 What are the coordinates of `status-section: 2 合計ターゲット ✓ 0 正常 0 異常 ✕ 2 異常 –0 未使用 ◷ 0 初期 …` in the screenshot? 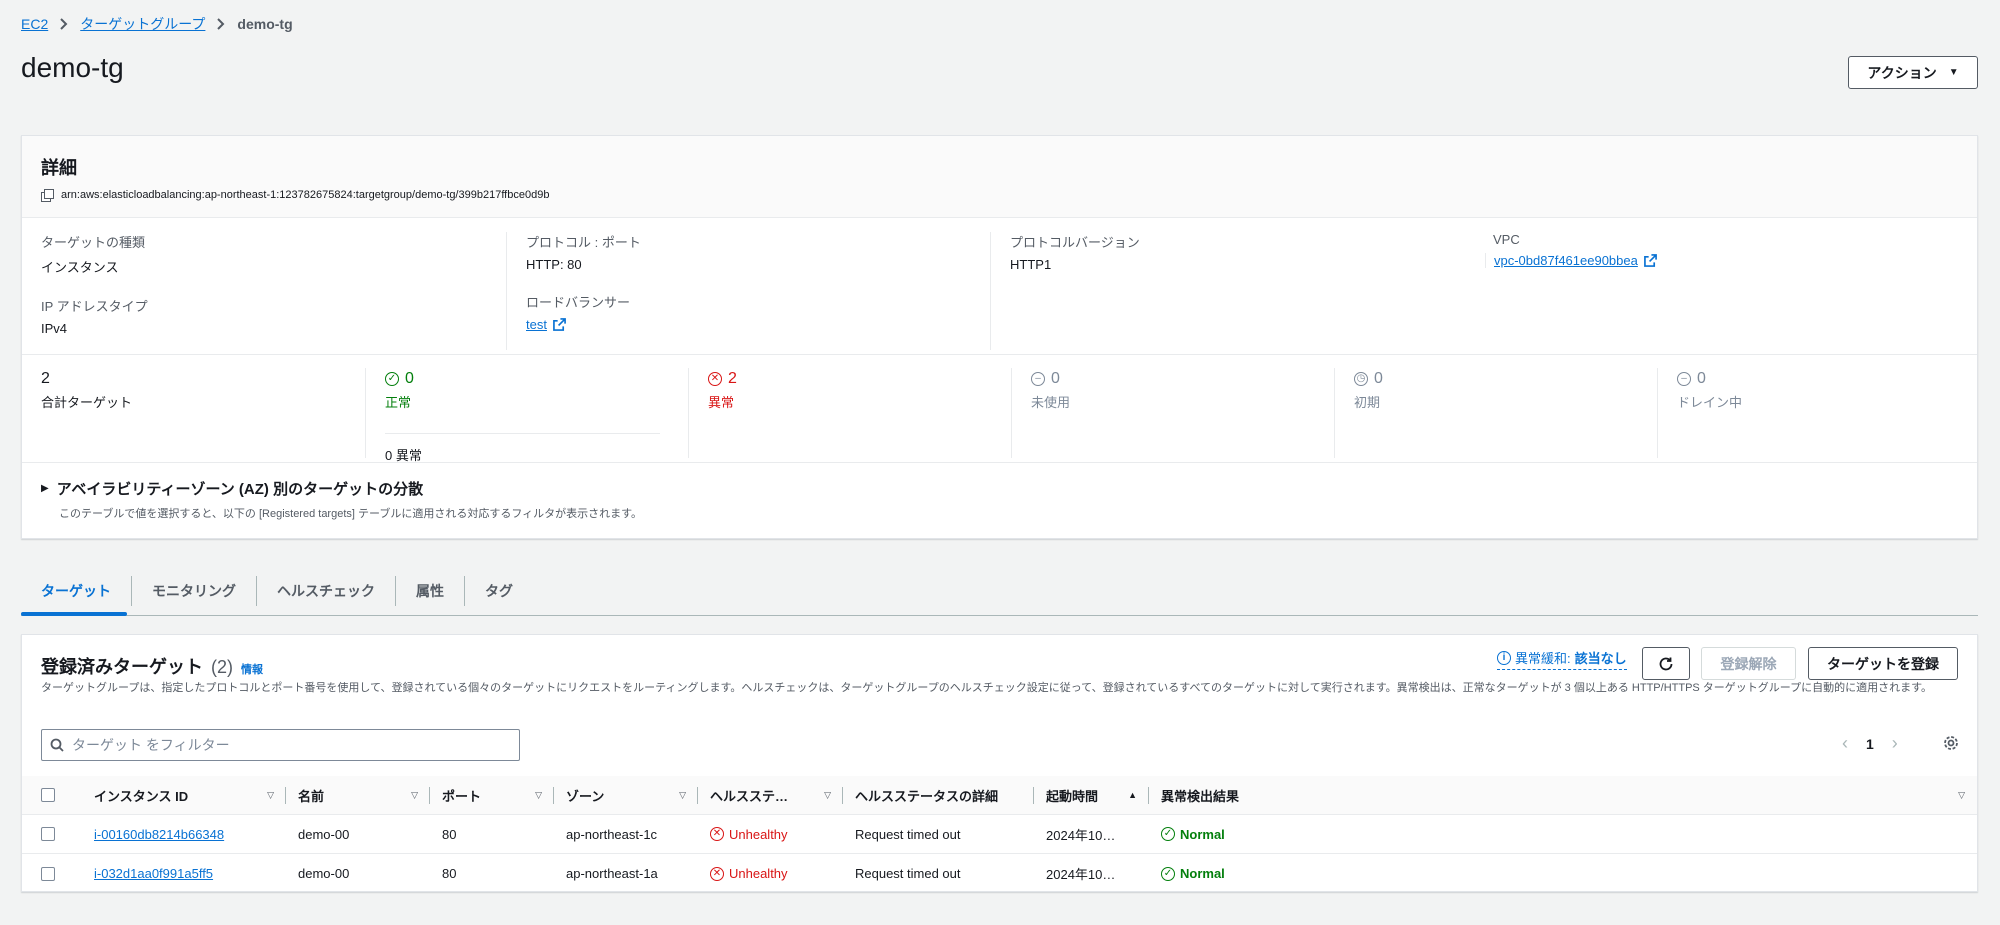 It's located at (999, 415).